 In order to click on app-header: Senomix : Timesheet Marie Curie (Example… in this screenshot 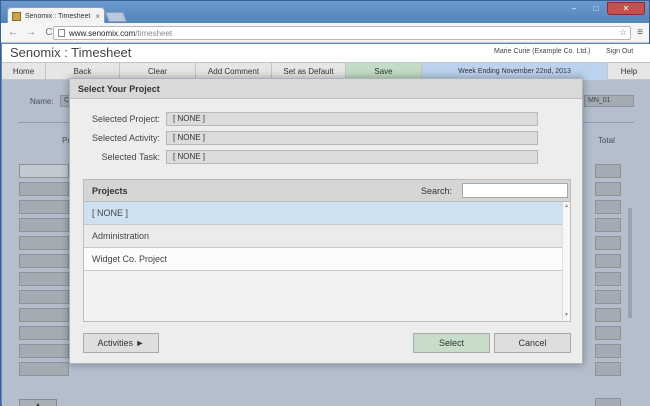, I will do `click(326, 53)`.